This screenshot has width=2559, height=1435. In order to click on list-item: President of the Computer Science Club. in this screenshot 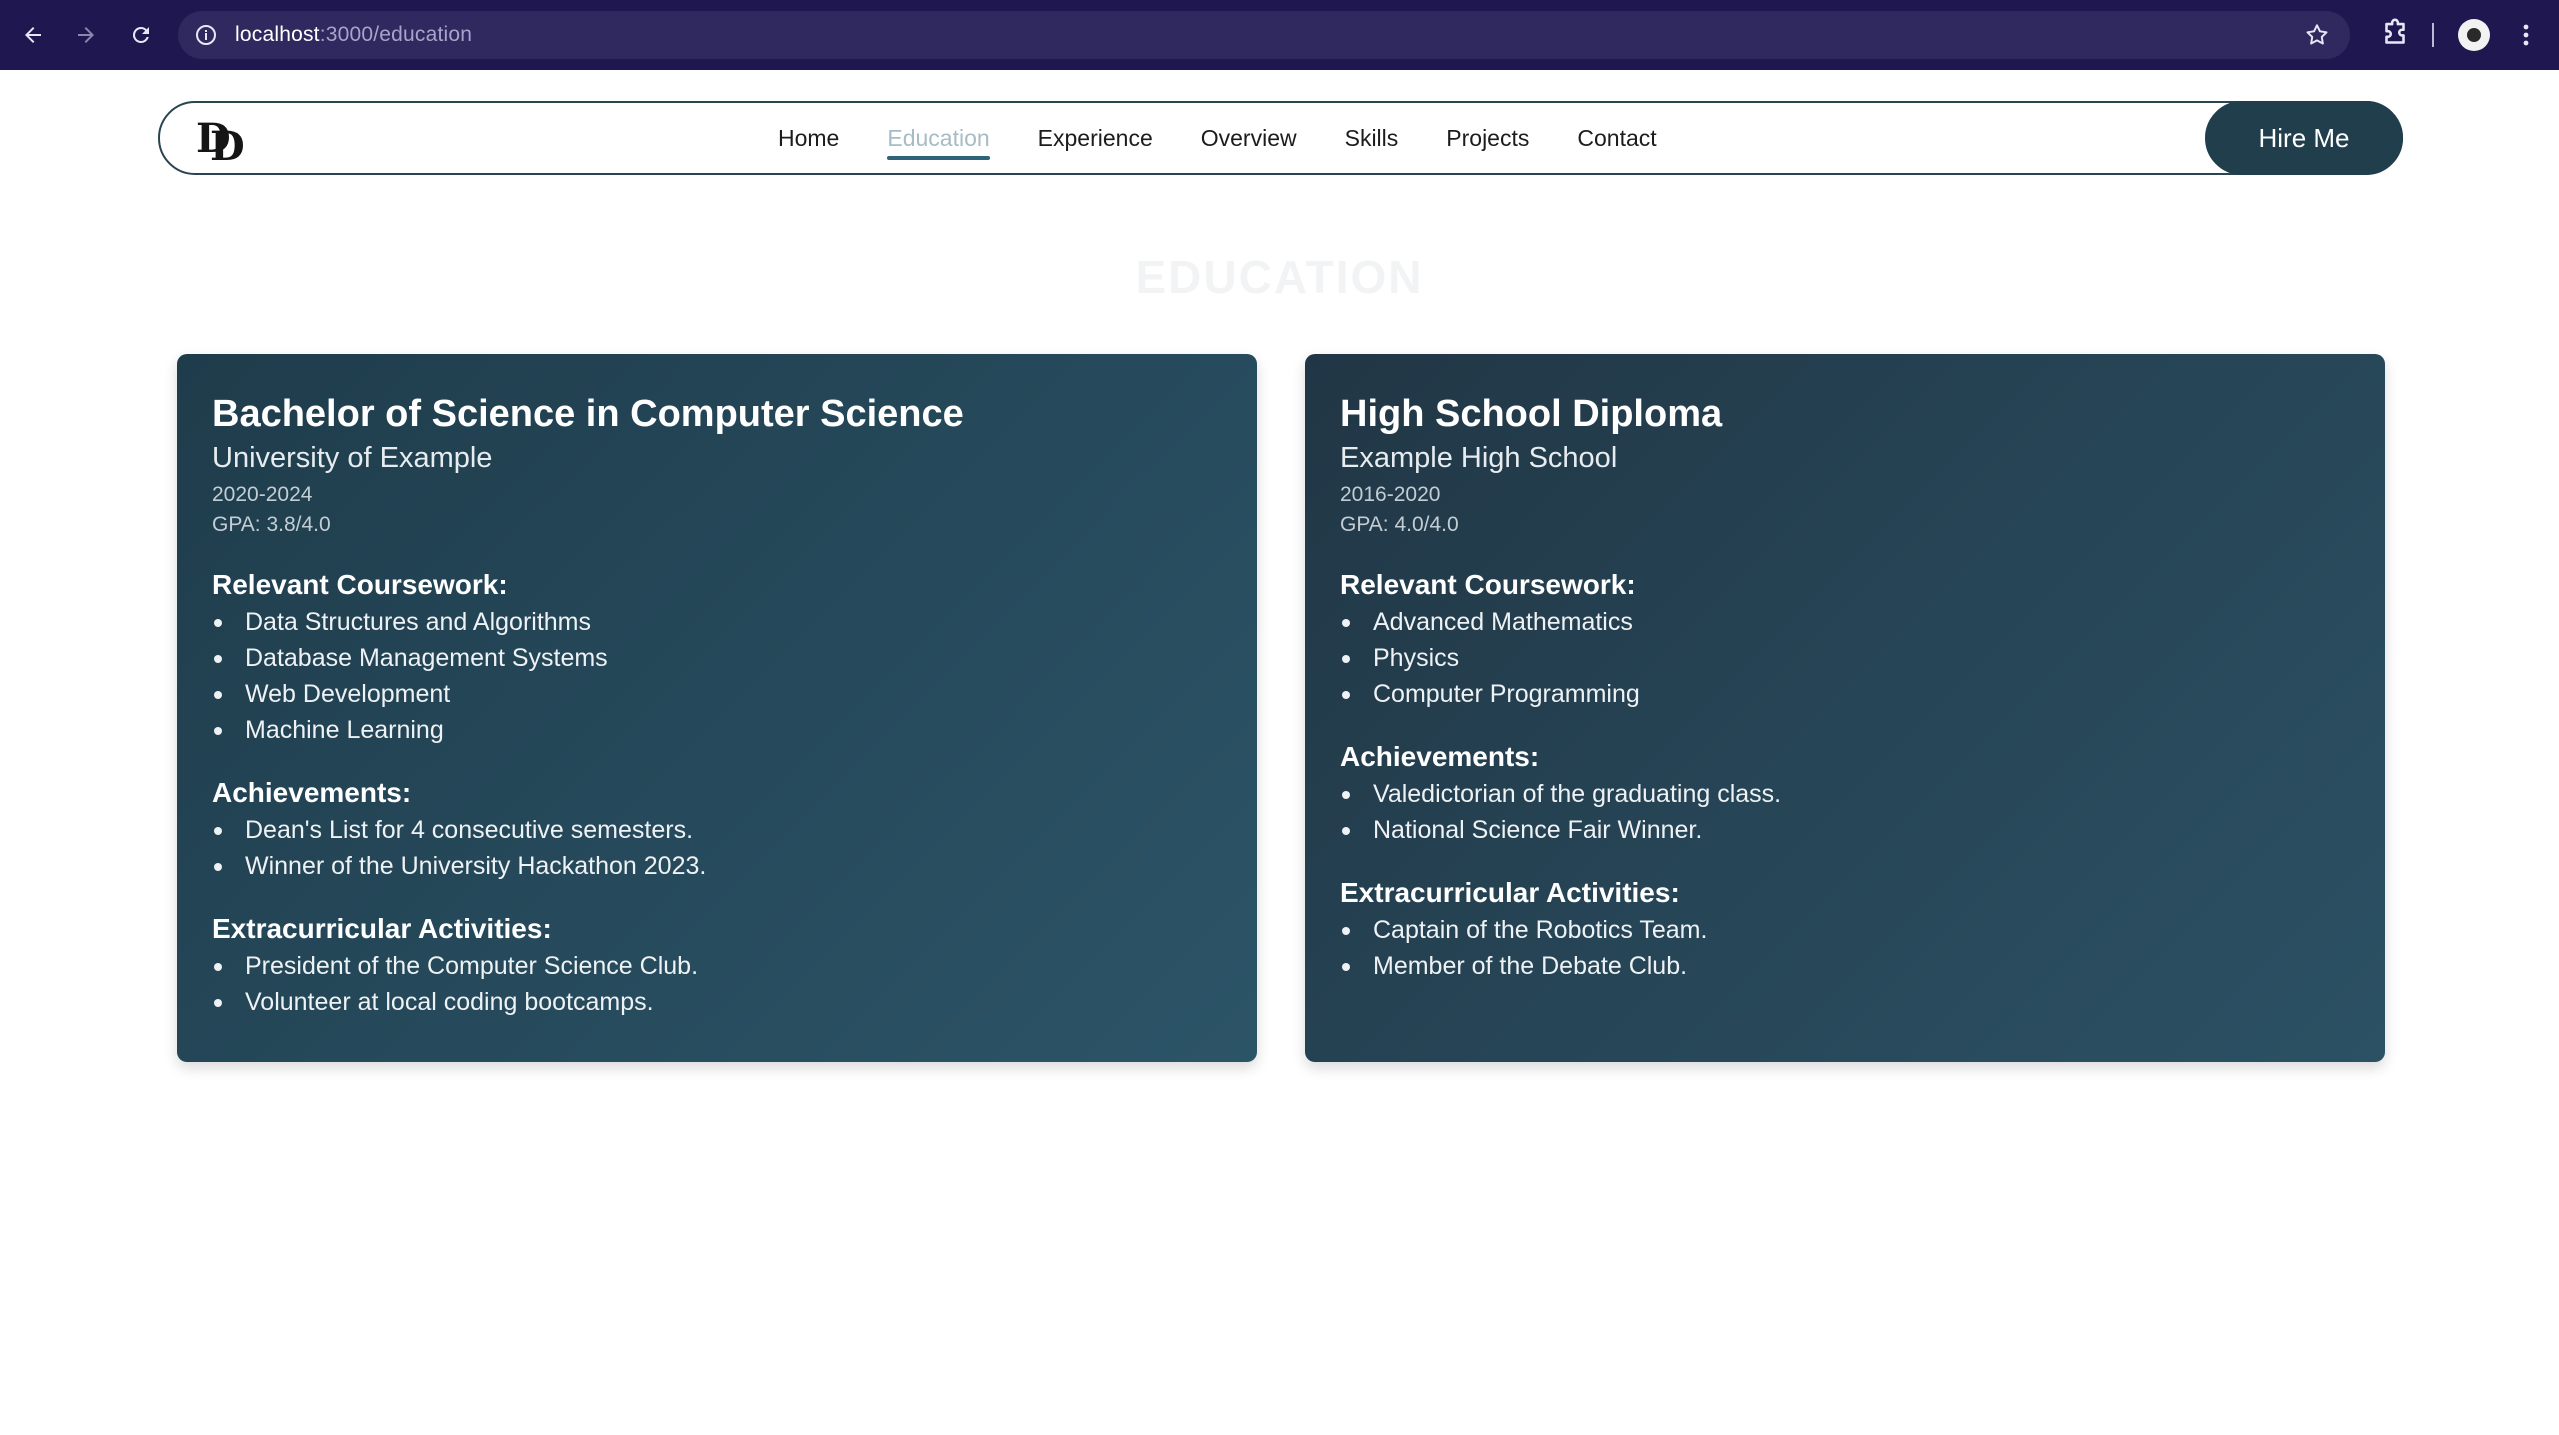, I will do `click(717, 966)`.